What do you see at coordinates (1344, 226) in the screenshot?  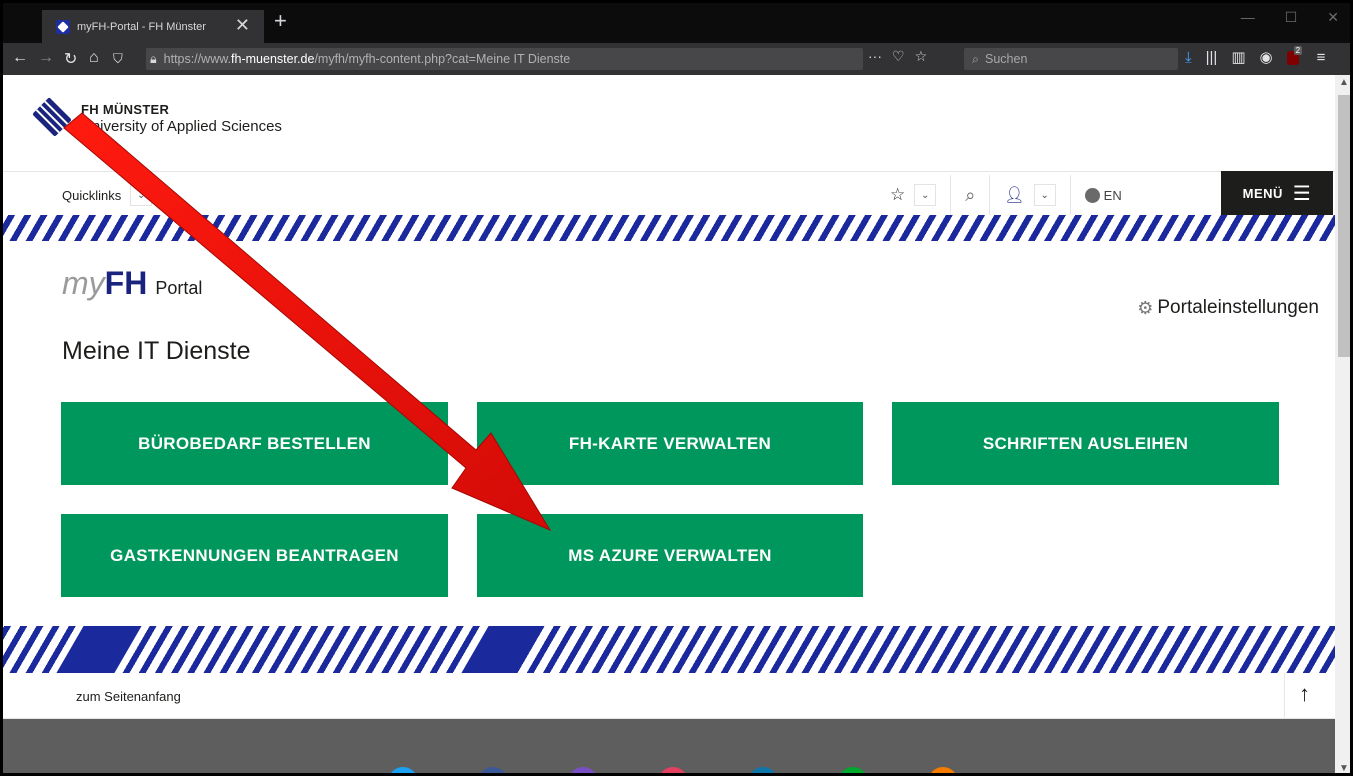 I see `scrollbar-thumb` at bounding box center [1344, 226].